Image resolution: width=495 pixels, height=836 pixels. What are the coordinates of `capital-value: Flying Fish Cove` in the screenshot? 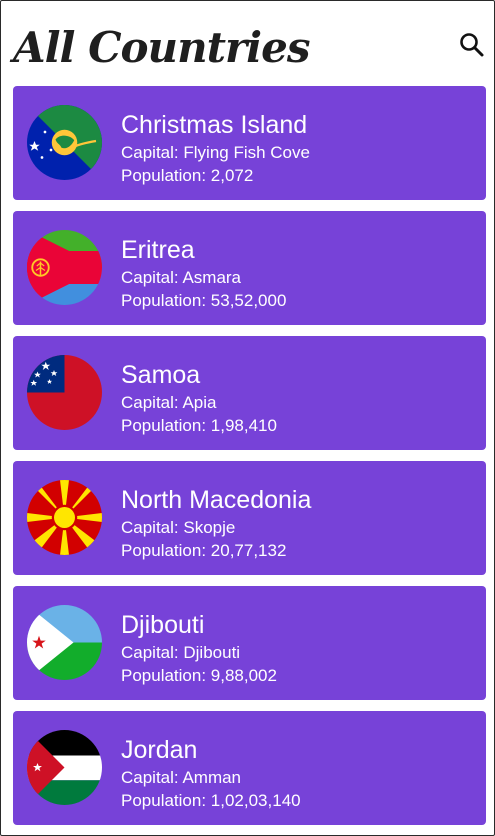 It's located at (246, 152).